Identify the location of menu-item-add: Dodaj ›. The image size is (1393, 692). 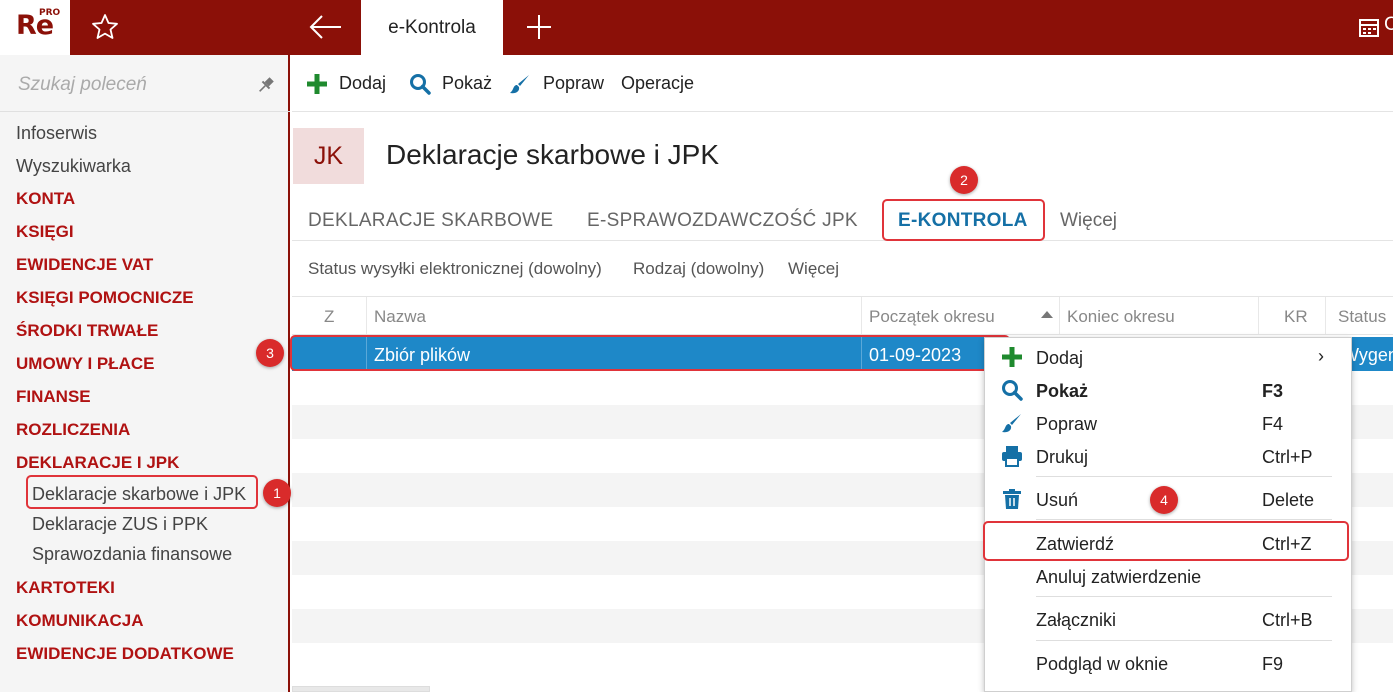
(1169, 356).